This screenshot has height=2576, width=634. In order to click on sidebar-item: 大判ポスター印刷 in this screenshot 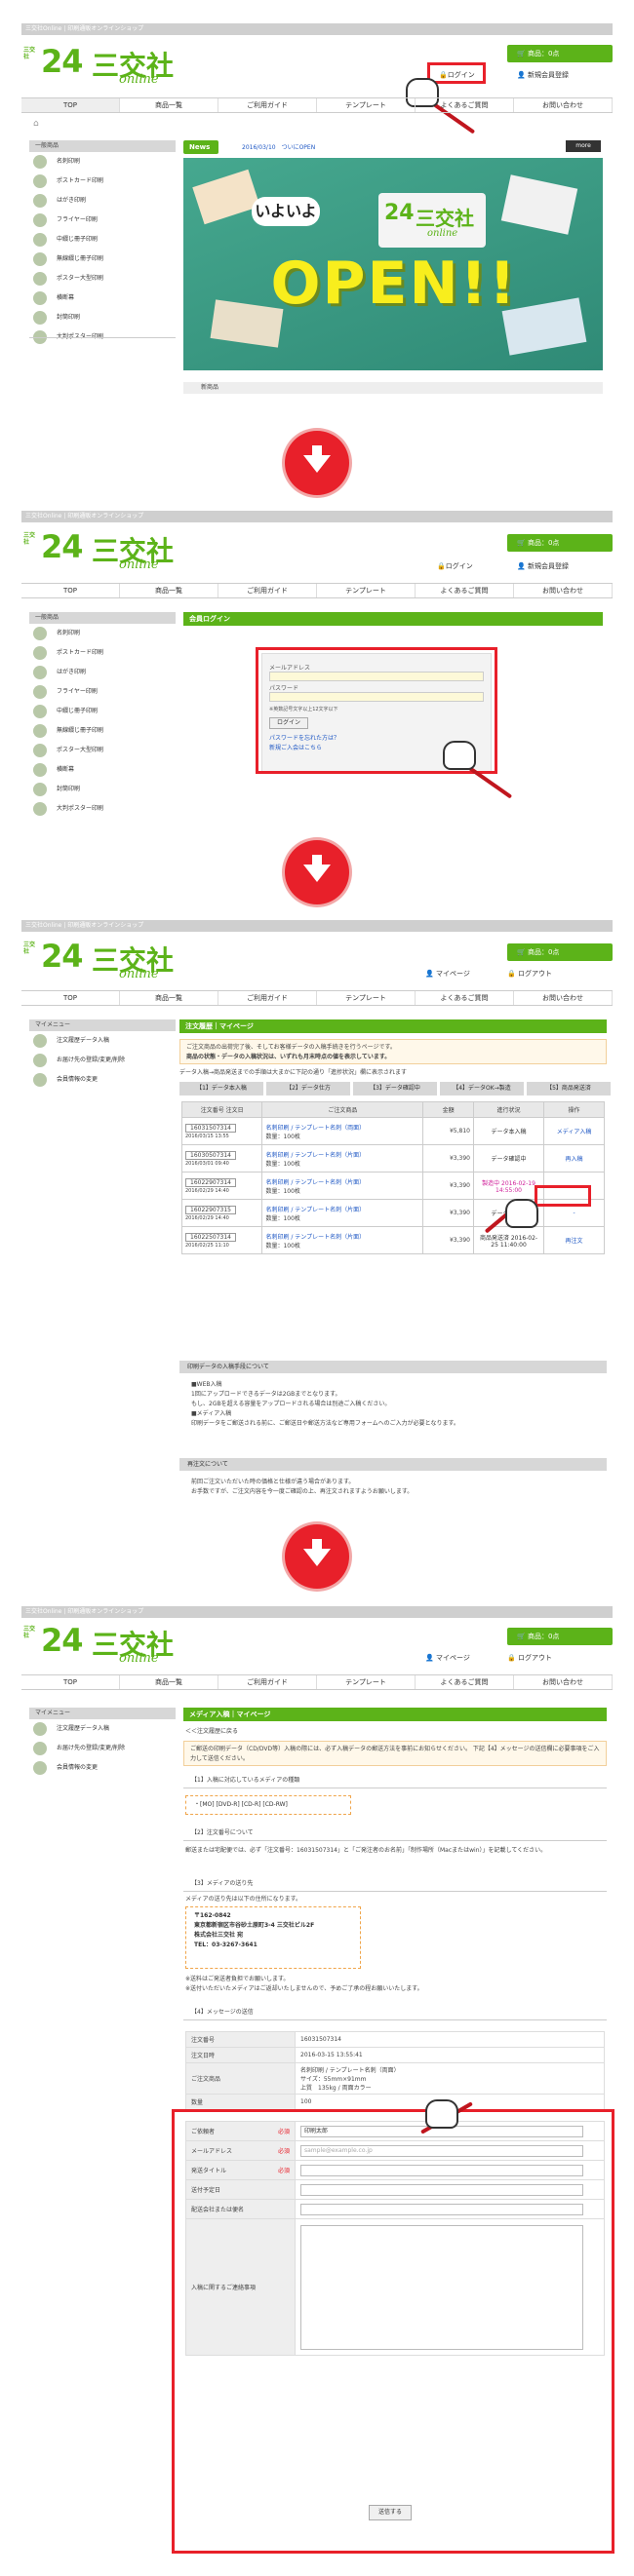, I will do `click(103, 809)`.